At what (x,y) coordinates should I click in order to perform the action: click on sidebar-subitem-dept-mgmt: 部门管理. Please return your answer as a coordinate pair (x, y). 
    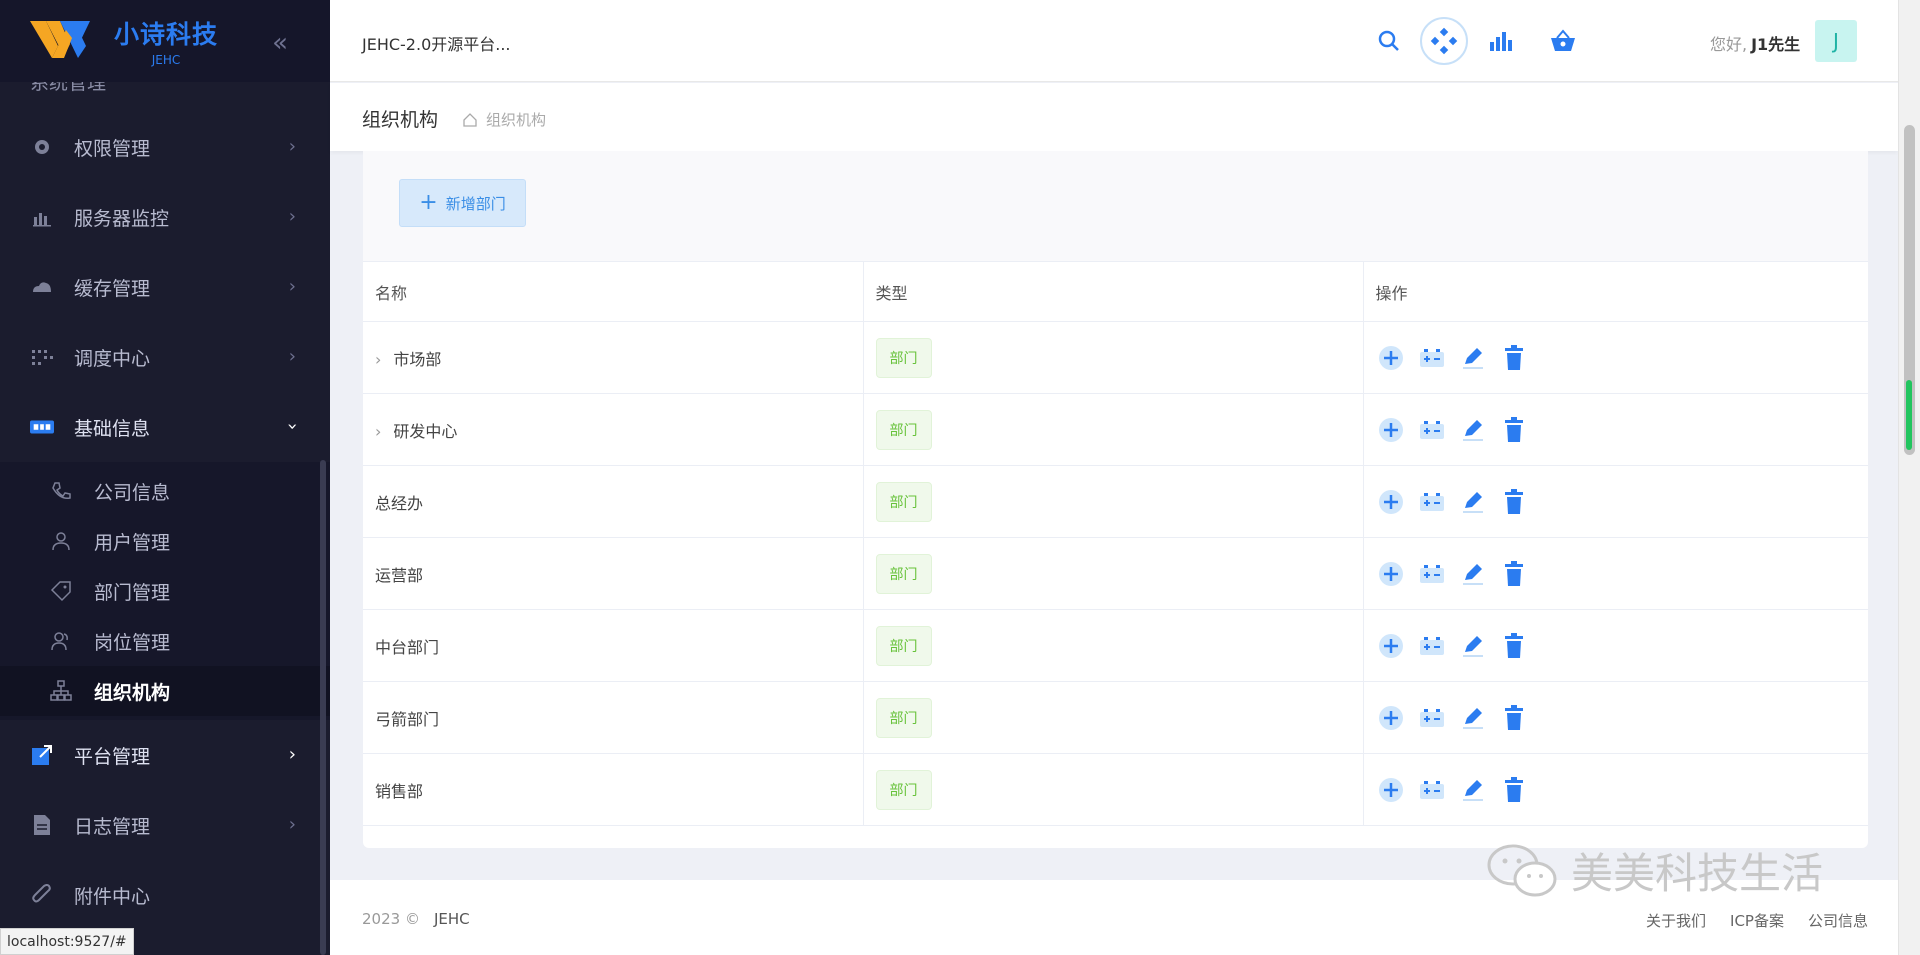
    Looking at the image, I should click on (165, 591).